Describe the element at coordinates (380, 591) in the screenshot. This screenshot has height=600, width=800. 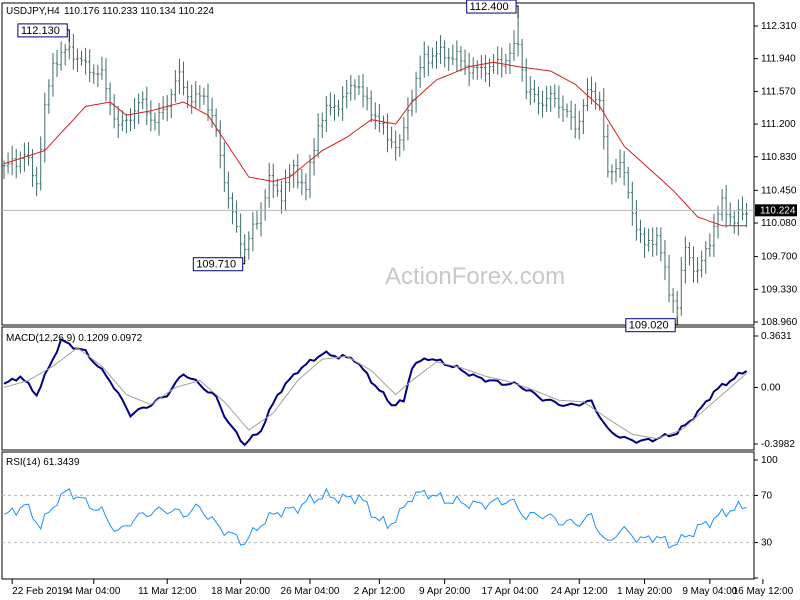
I see `x-tick-label-5: 2 Apr 12:00` at that location.